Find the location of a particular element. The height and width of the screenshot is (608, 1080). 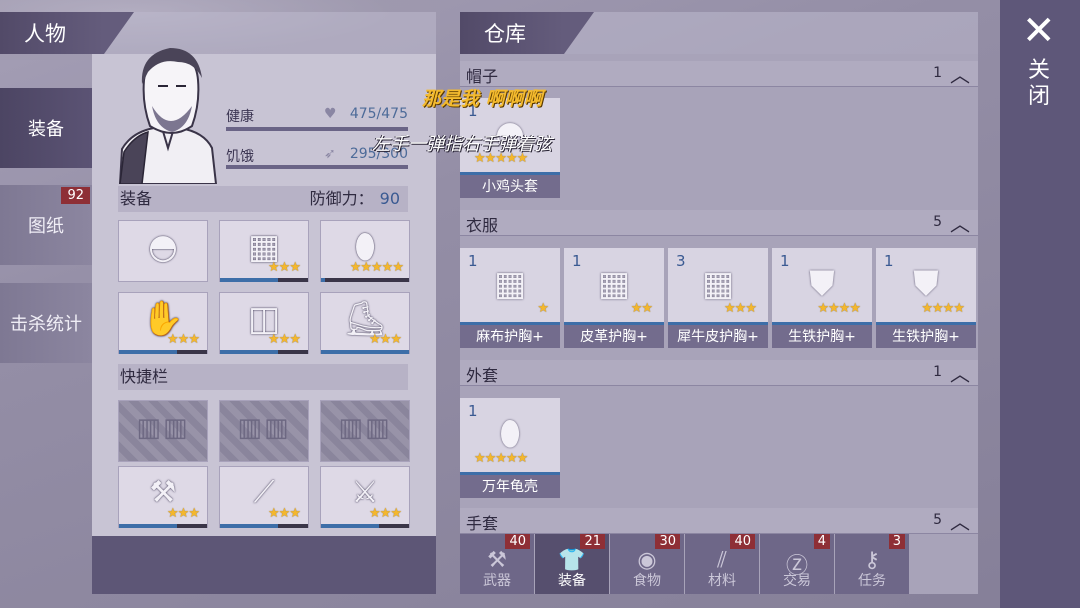

item-rhino-chest: 3 ▦ ★★★ 犀牛皮护胸+ is located at coordinates (718, 298).